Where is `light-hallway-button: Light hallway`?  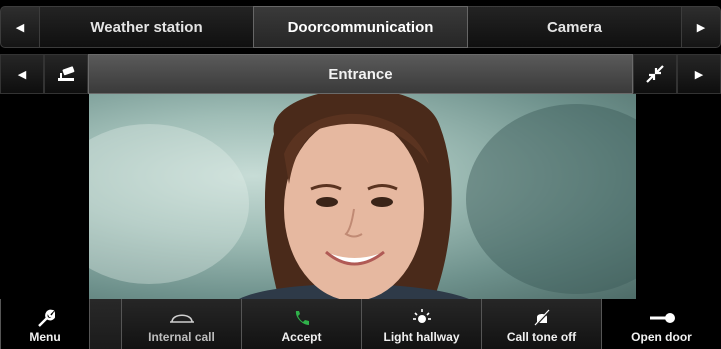
light-hallway-button: Light hallway is located at coordinates (421, 324).